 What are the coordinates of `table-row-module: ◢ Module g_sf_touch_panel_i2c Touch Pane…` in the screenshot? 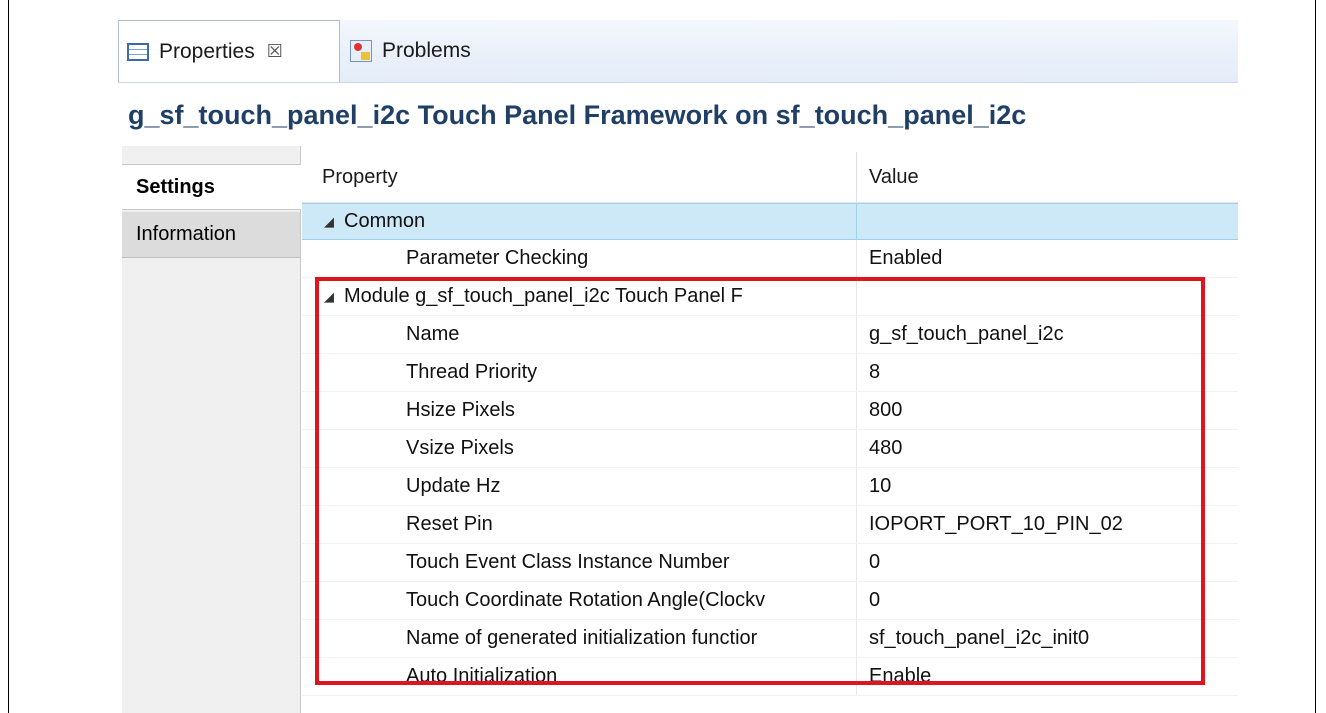 It's located at (770, 297).